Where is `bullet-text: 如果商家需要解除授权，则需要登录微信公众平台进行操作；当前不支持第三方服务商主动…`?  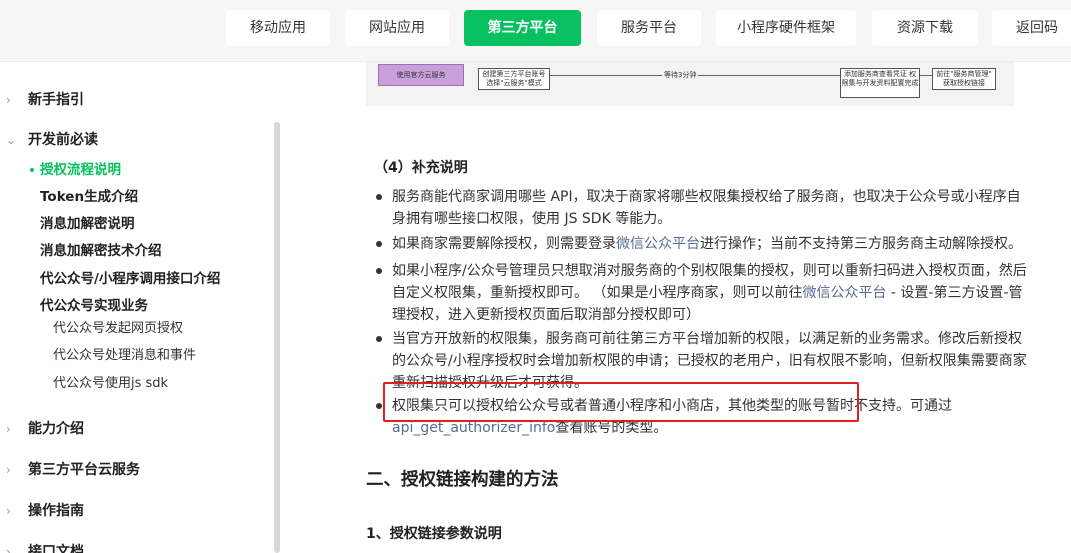 bullet-text: 如果商家需要解除授权，则需要登录微信公众平台进行操作；当前不支持第三方服务商主动… is located at coordinates (712, 244).